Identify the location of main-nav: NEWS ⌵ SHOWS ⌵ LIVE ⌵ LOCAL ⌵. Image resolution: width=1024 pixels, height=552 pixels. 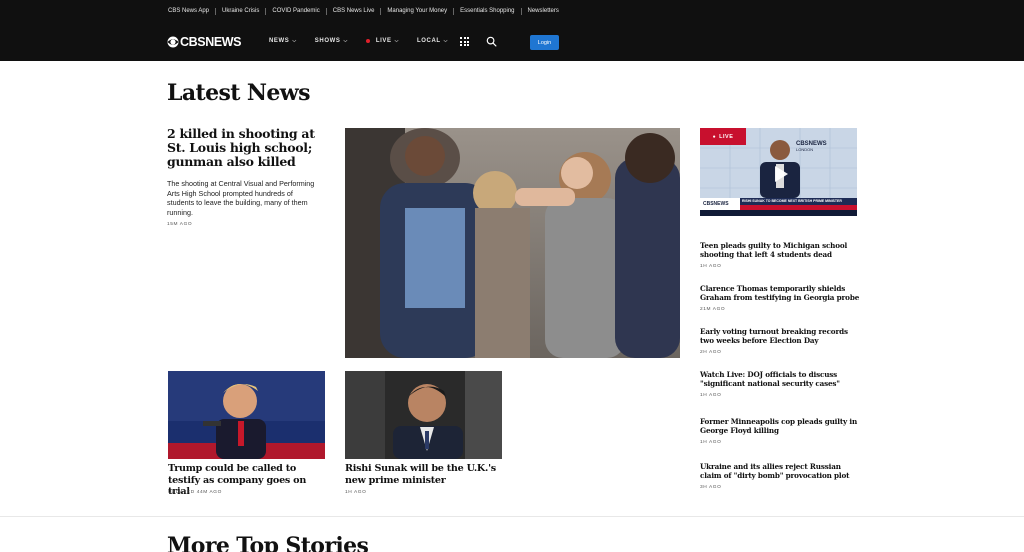
(367, 41).